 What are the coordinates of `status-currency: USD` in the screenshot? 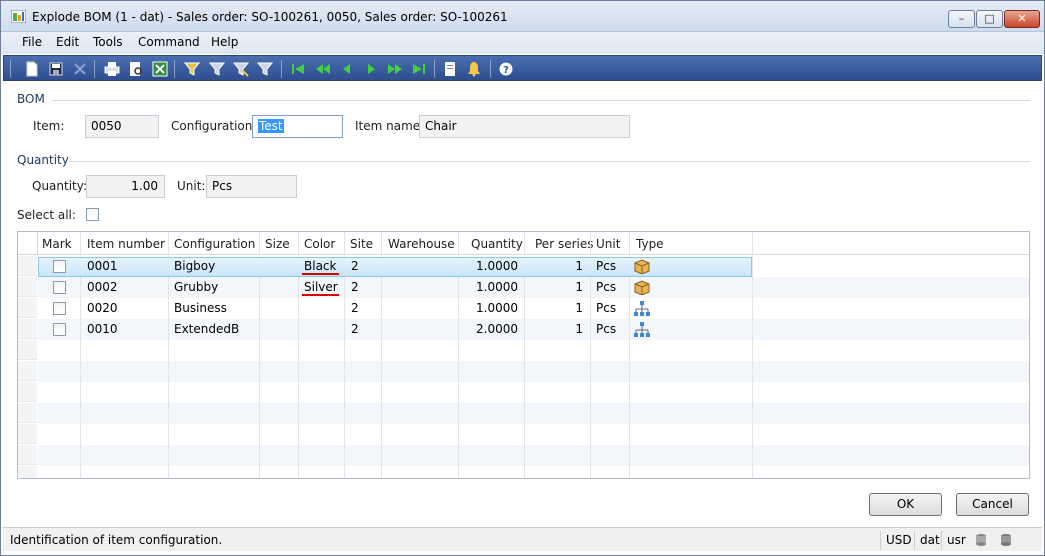 It's located at (898, 540).